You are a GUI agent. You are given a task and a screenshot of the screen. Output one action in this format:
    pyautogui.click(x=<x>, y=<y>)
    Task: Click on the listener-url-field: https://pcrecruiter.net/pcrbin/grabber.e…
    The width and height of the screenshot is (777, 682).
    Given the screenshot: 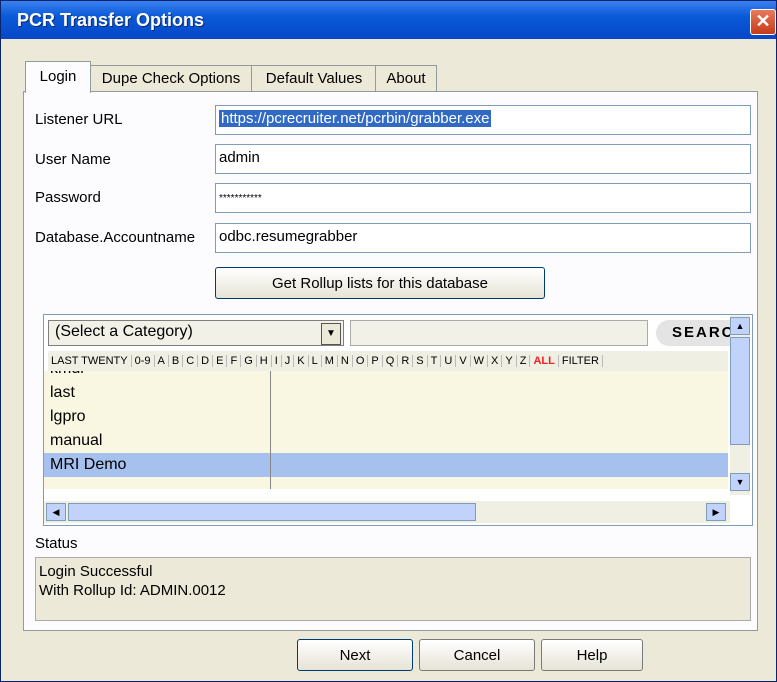 What is the action you would take?
    pyautogui.click(x=483, y=120)
    